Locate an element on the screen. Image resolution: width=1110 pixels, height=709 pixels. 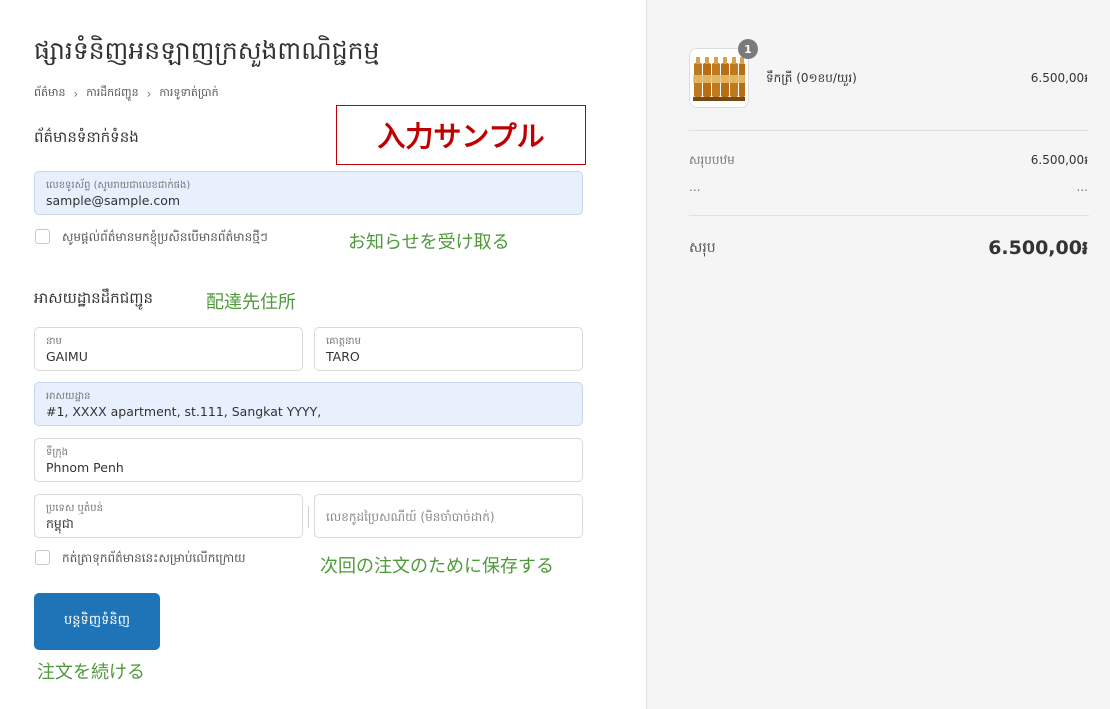
total-label: សរុប is located at coordinates (702, 248).